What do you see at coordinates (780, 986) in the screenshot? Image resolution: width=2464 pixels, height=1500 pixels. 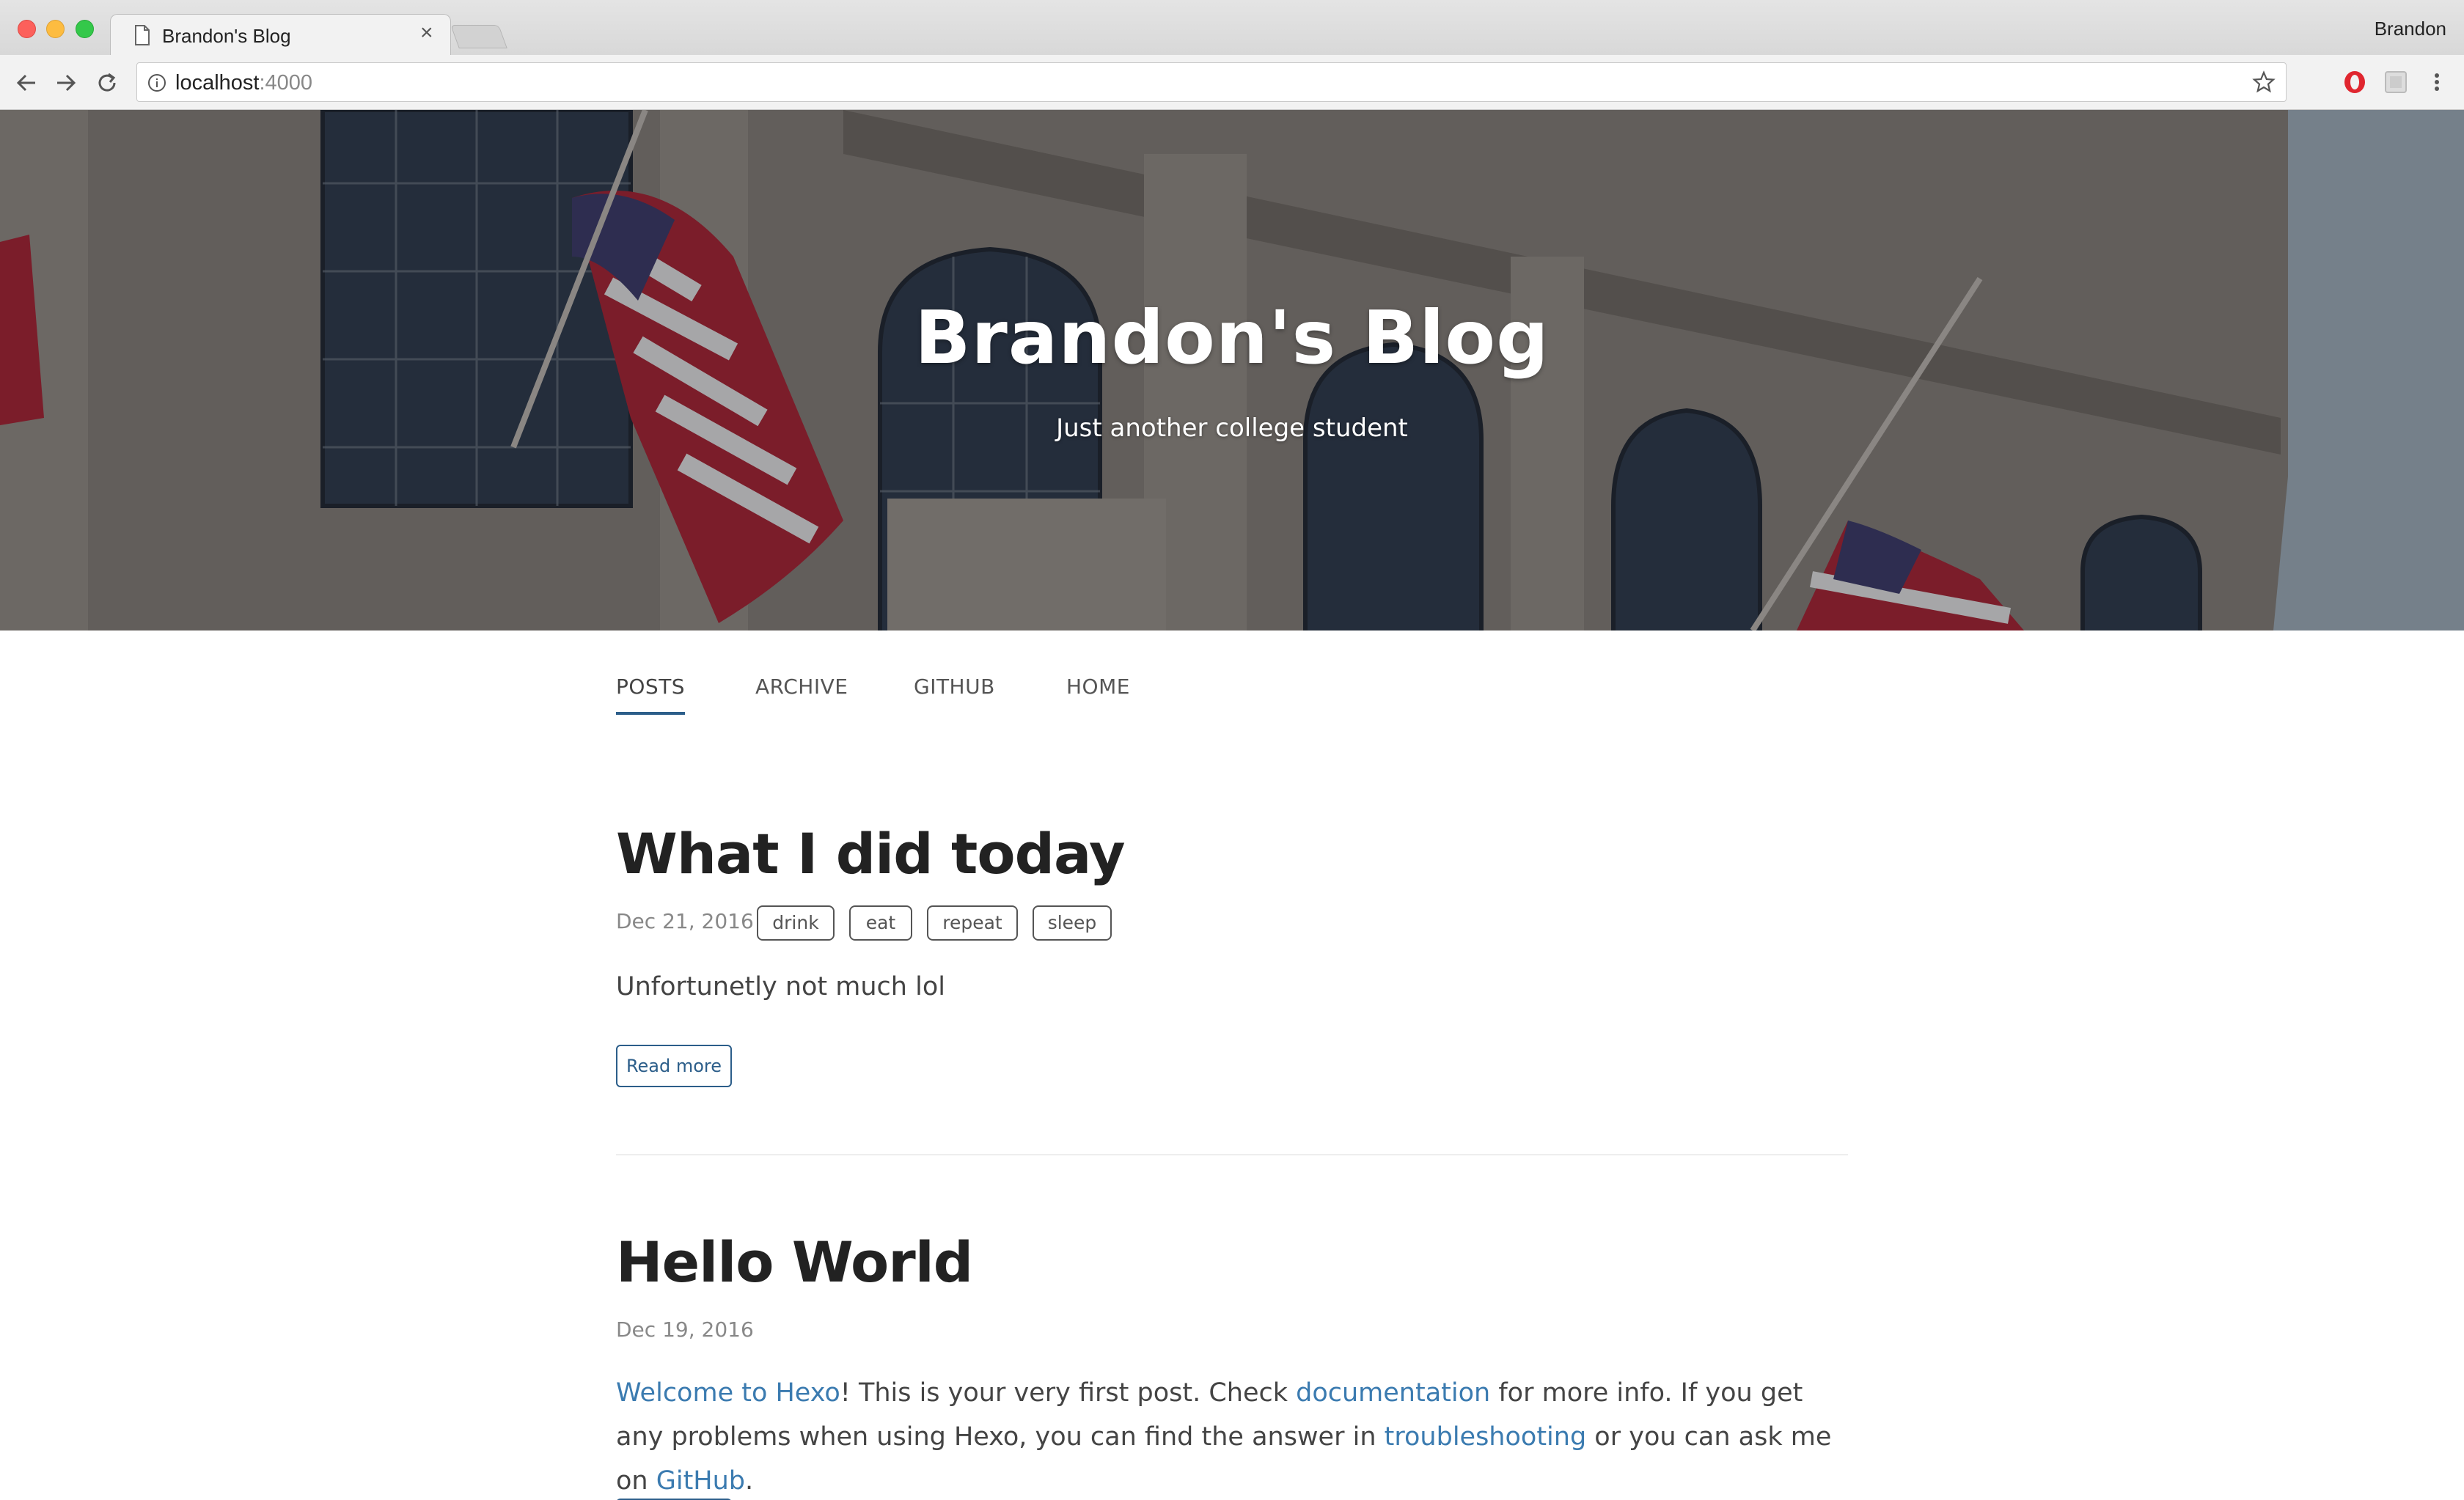 I see `post-excerpt: Unfortunetly not much lol` at bounding box center [780, 986].